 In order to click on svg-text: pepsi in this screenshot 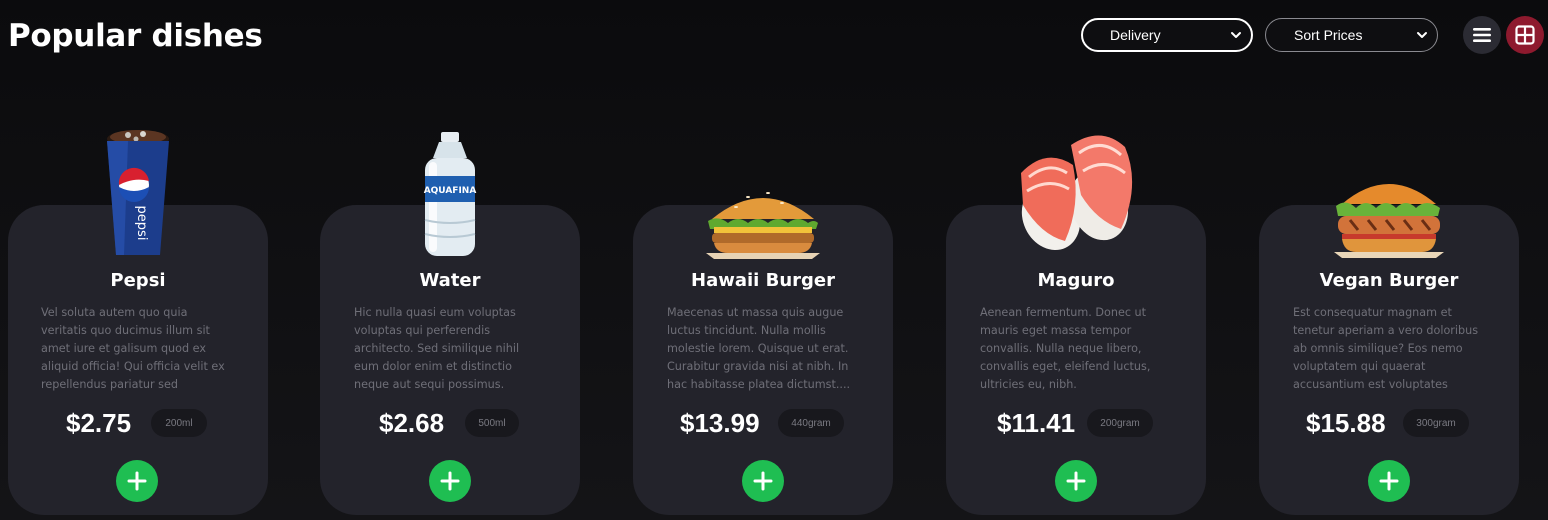, I will do `click(141, 223)`.